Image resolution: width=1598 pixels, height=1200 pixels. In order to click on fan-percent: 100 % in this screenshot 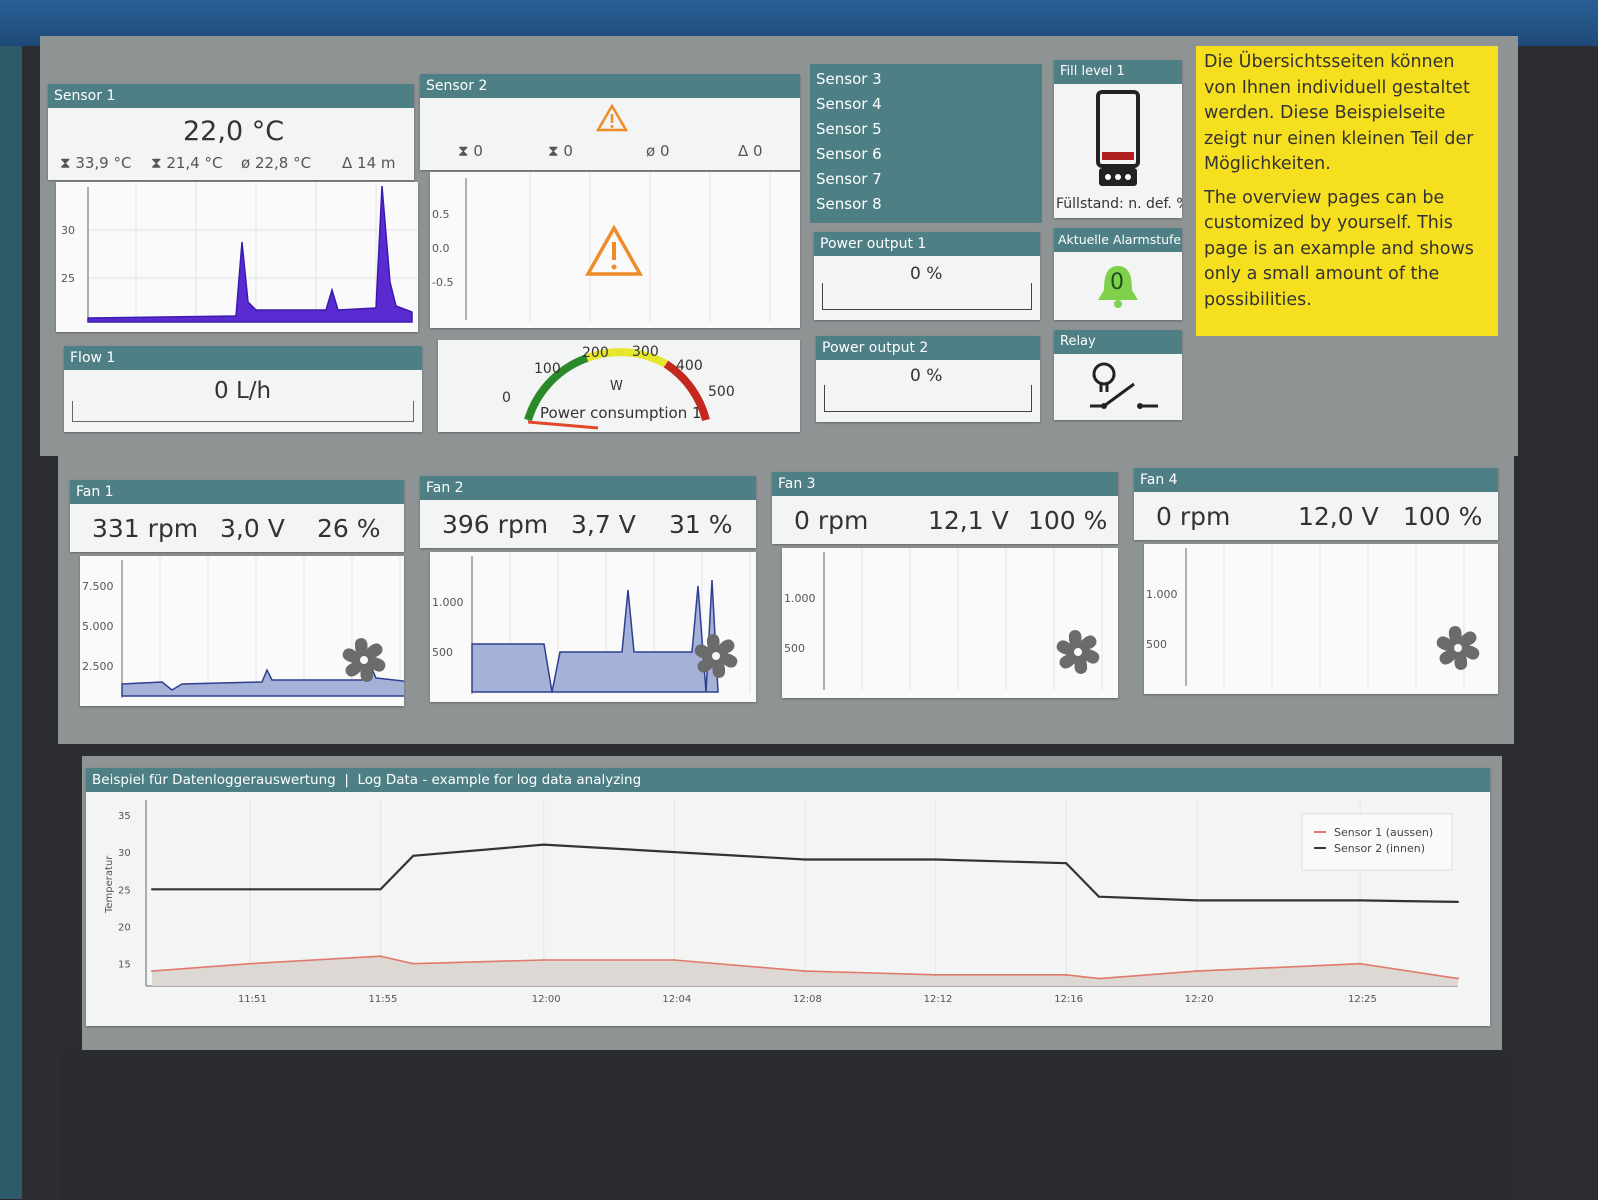, I will do `click(1068, 520)`.